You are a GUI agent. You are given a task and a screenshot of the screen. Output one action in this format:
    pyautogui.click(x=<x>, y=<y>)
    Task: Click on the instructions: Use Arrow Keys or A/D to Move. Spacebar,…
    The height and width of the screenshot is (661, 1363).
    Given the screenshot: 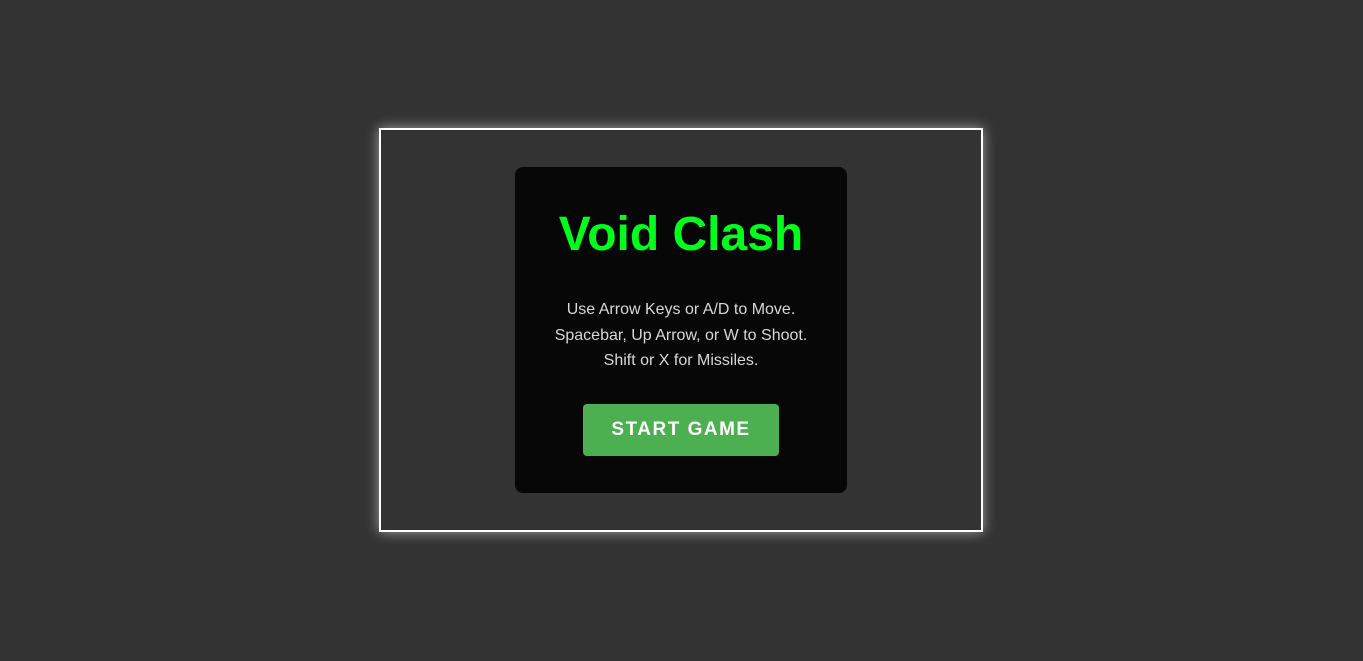 What is the action you would take?
    pyautogui.click(x=681, y=335)
    